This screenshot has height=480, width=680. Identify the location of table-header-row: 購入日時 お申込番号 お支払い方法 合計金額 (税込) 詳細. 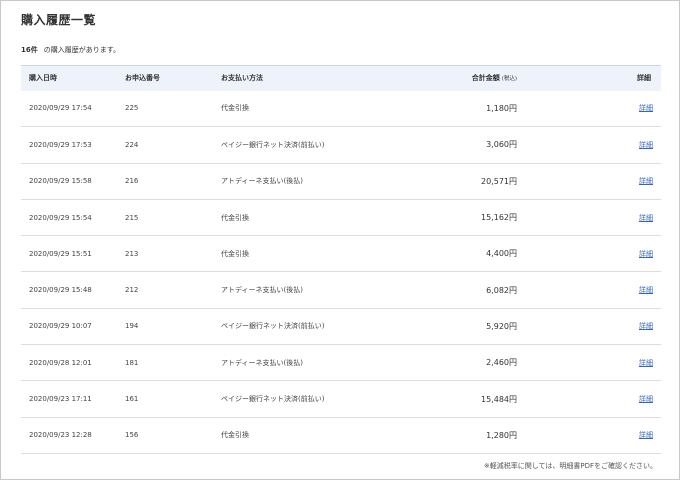
(341, 78).